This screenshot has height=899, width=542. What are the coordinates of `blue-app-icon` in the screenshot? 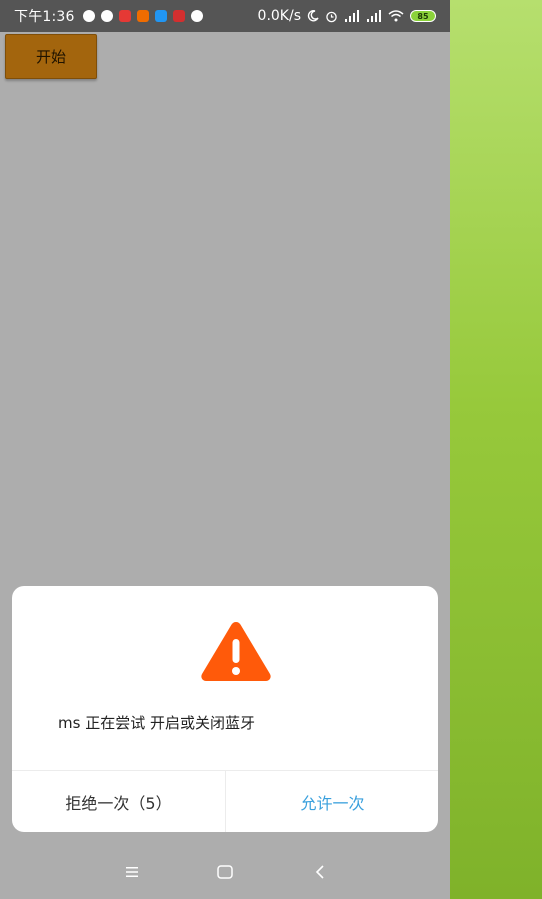 It's located at (160, 16).